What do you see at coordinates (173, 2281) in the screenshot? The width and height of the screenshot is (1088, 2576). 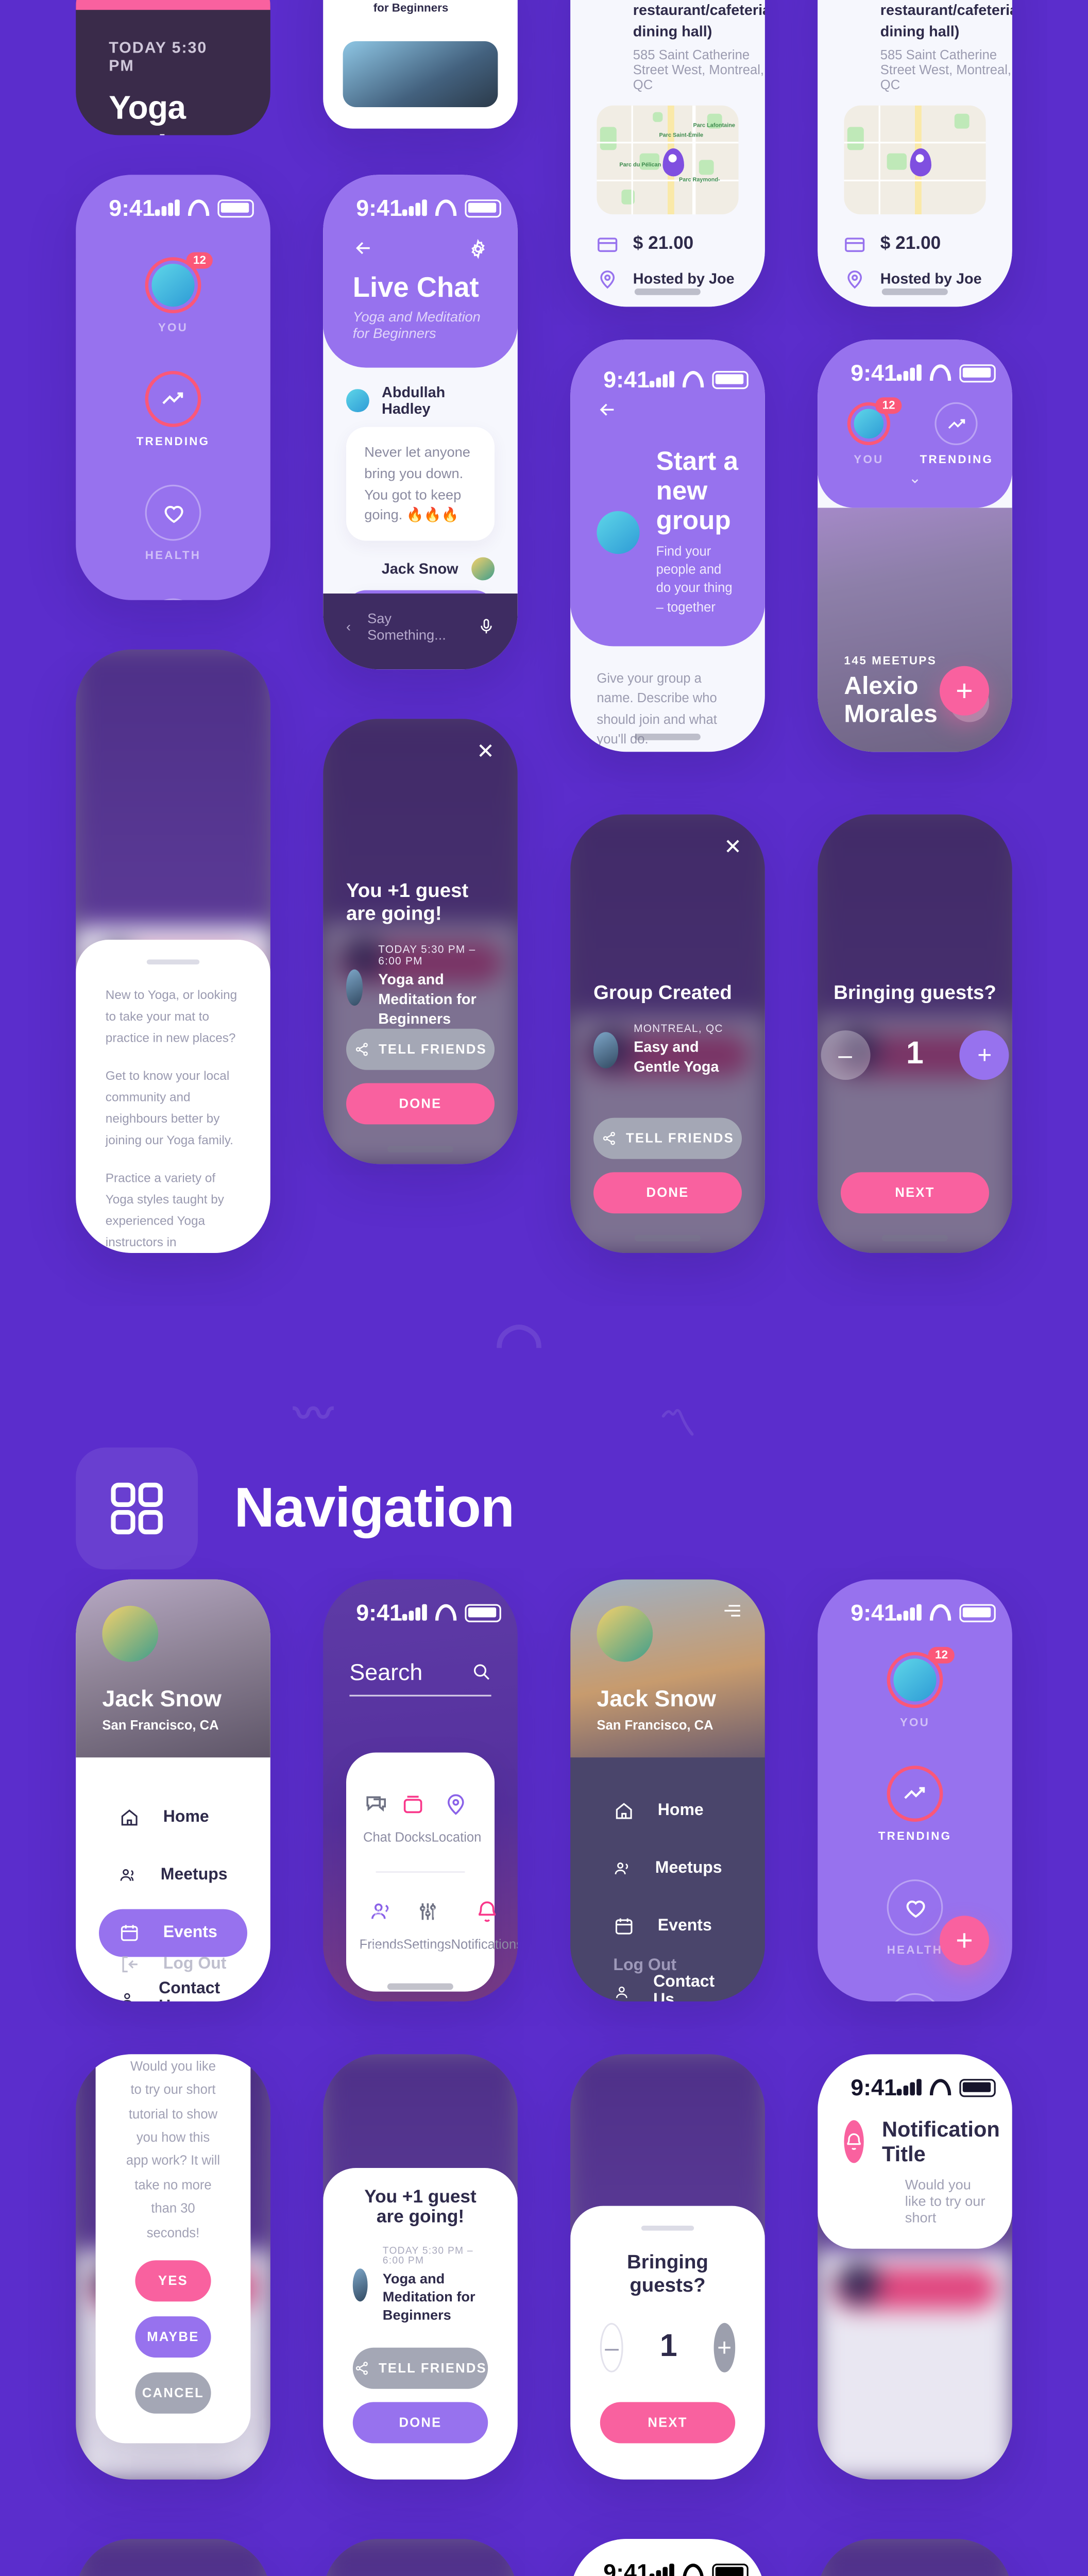 I see `yes-button: YES` at bounding box center [173, 2281].